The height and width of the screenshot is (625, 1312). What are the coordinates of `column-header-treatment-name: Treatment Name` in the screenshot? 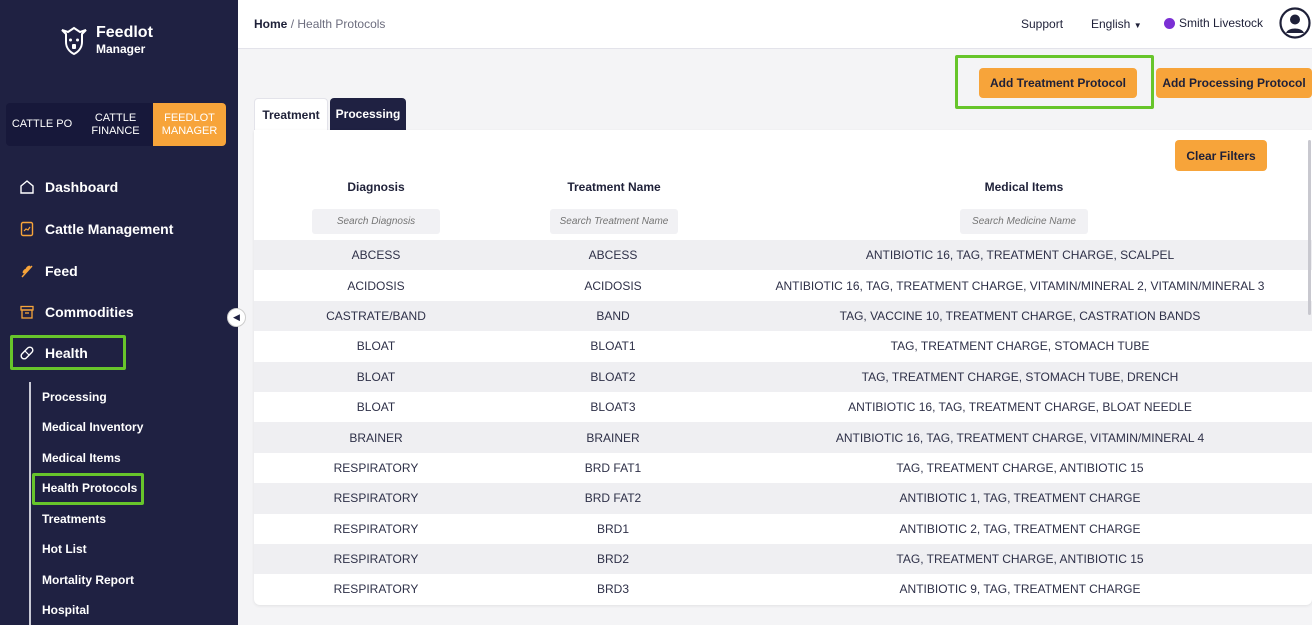 It's located at (614, 187).